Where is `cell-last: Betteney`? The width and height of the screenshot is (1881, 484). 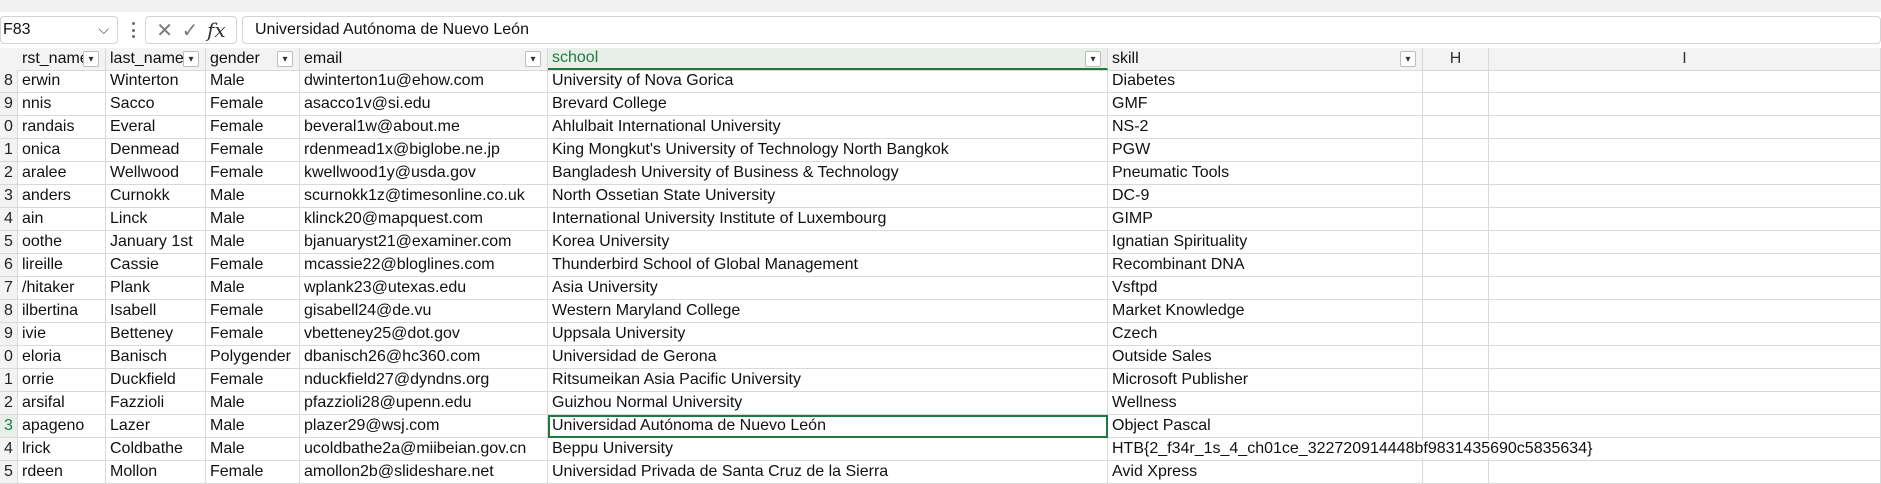
cell-last: Betteney is located at coordinates (156, 334).